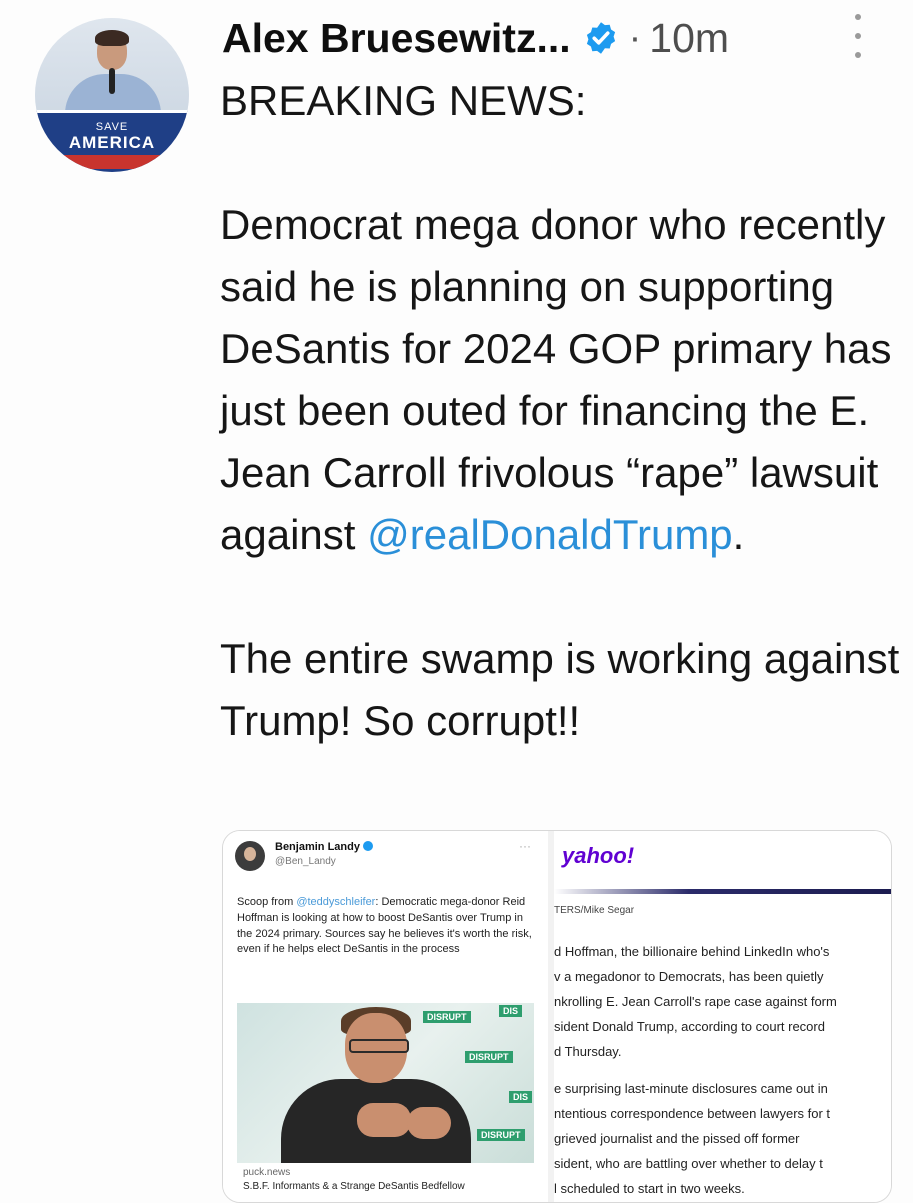 The width and height of the screenshot is (913, 1203). I want to click on avatar-microphone, so click(112, 81).